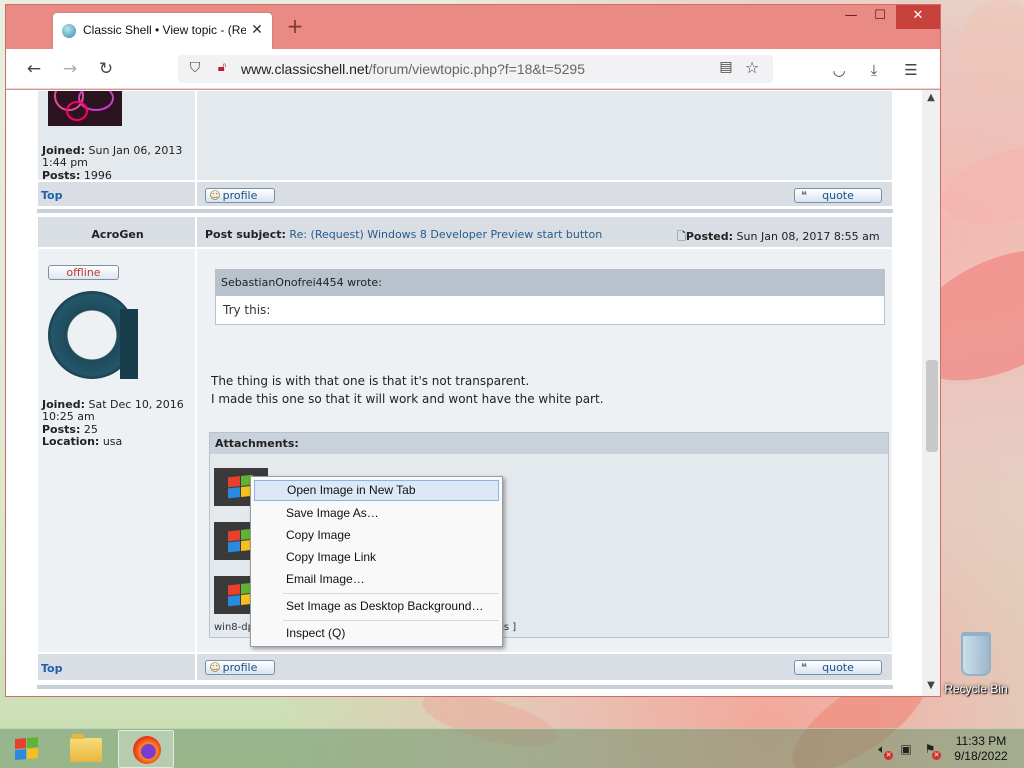 The width and height of the screenshot is (1024, 768). Describe the element at coordinates (544, 194) in the screenshot. I see `prev-post-footer-right: ☺ profile ❝ quote` at that location.